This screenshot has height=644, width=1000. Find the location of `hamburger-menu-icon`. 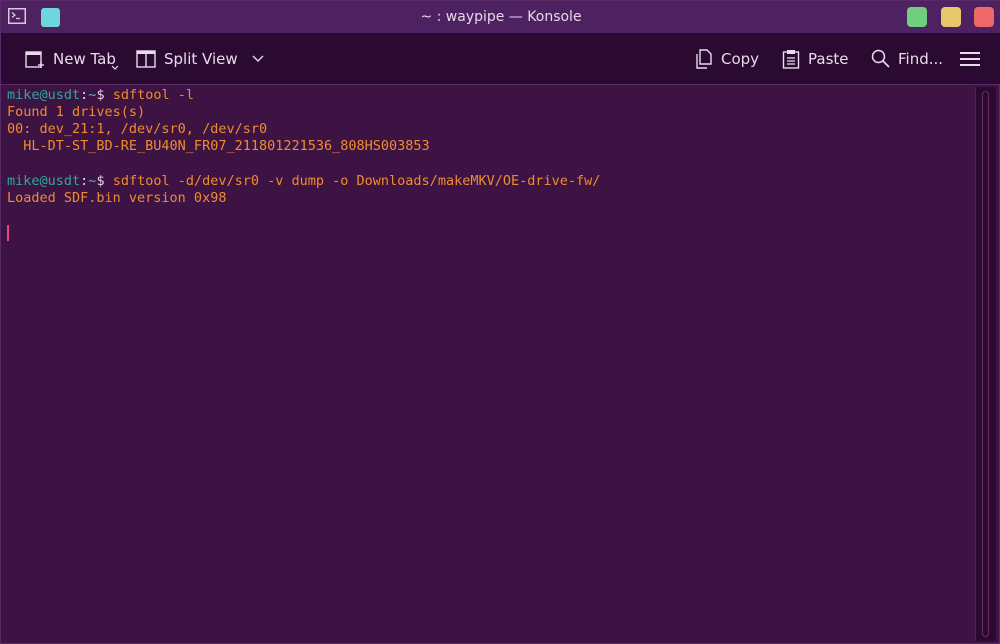

hamburger-menu-icon is located at coordinates (970, 59).